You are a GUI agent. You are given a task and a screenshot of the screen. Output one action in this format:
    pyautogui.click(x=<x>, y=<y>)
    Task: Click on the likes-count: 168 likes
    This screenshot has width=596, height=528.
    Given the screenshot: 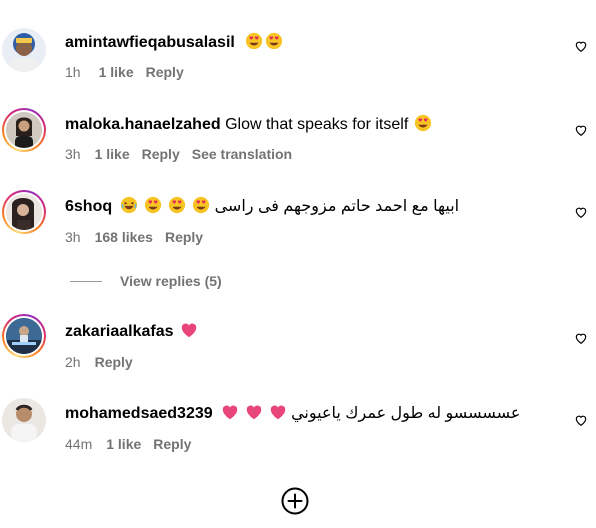 What is the action you would take?
    pyautogui.click(x=124, y=237)
    